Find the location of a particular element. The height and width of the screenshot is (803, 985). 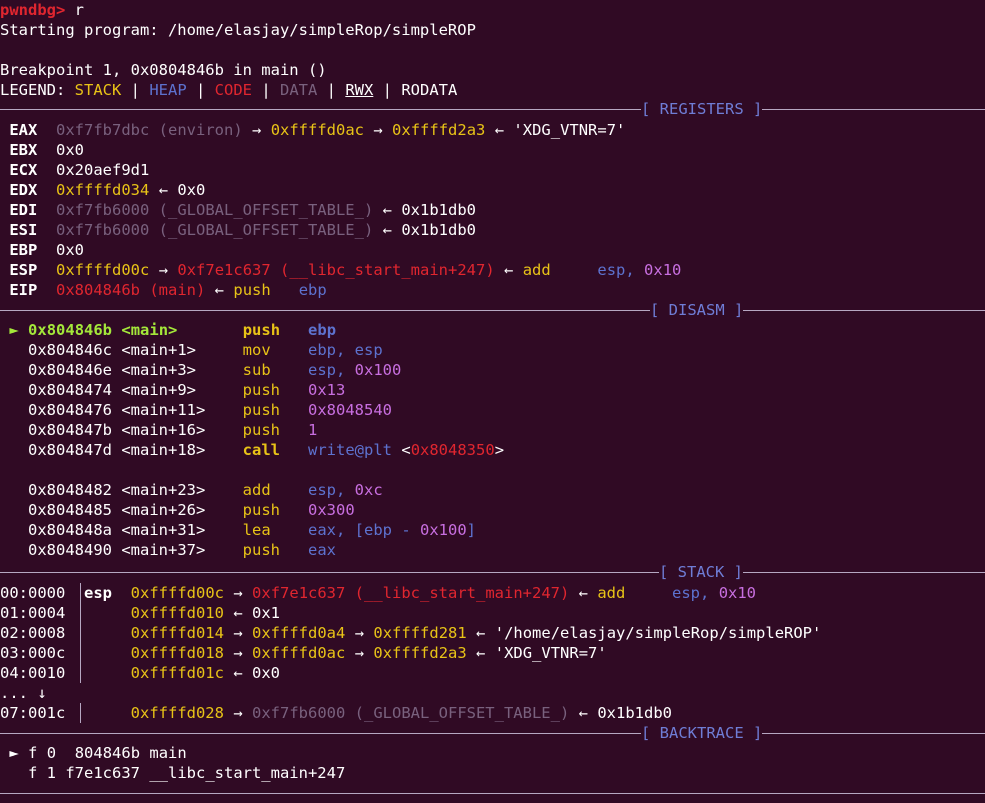

disasm-line: 0x8048476 <main+11> push 0x8048540 is located at coordinates (196, 410).